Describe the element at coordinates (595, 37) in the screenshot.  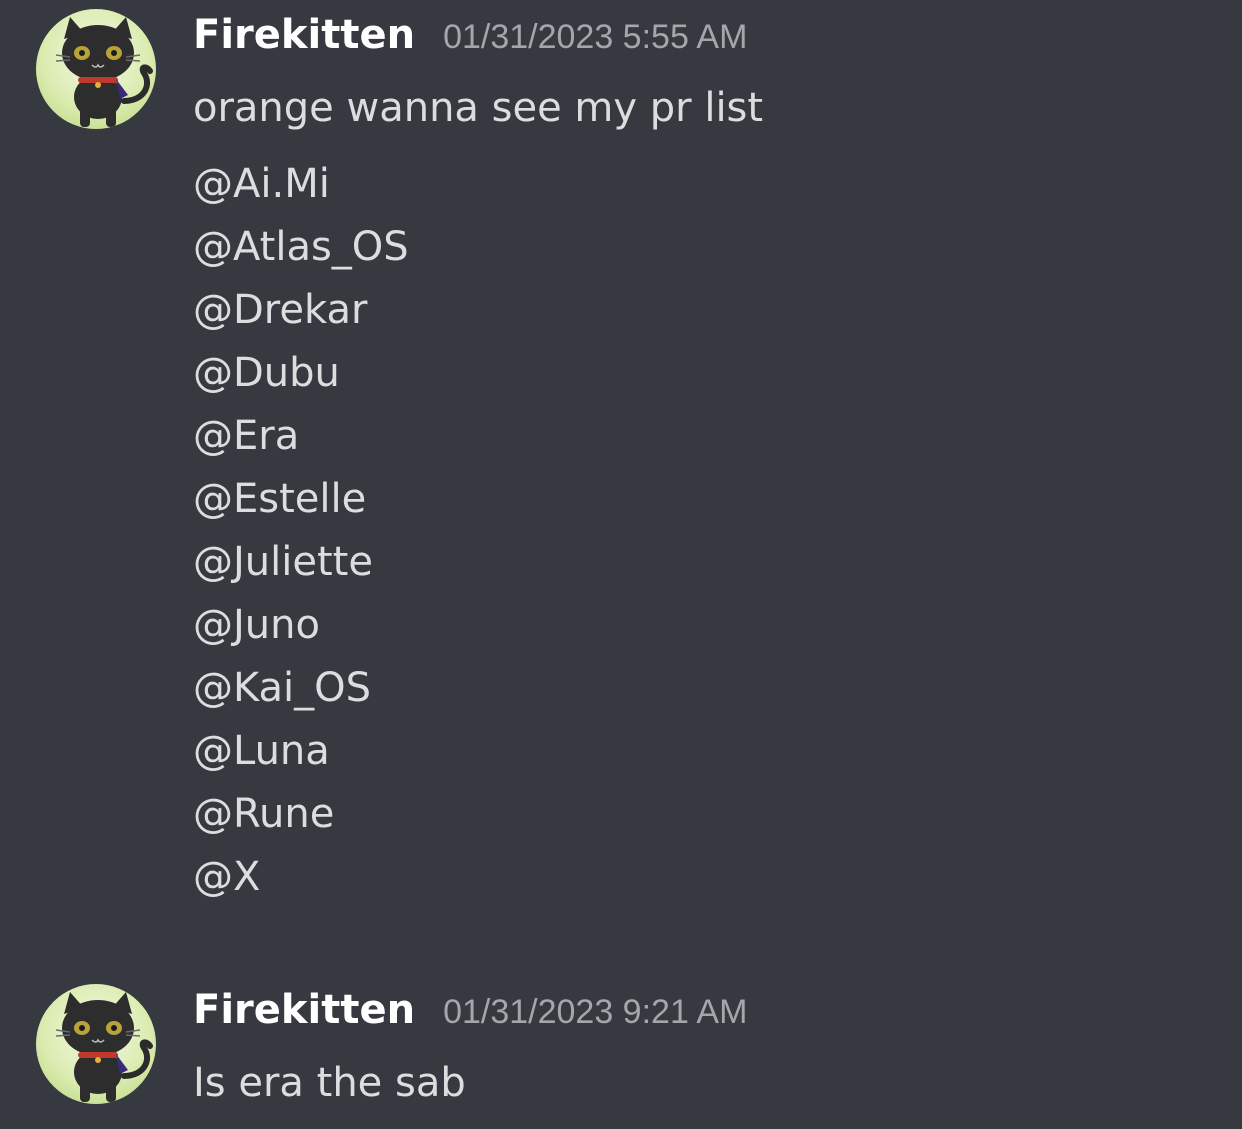
I see `timestamp: 01/31/2023 5:55 AM` at that location.